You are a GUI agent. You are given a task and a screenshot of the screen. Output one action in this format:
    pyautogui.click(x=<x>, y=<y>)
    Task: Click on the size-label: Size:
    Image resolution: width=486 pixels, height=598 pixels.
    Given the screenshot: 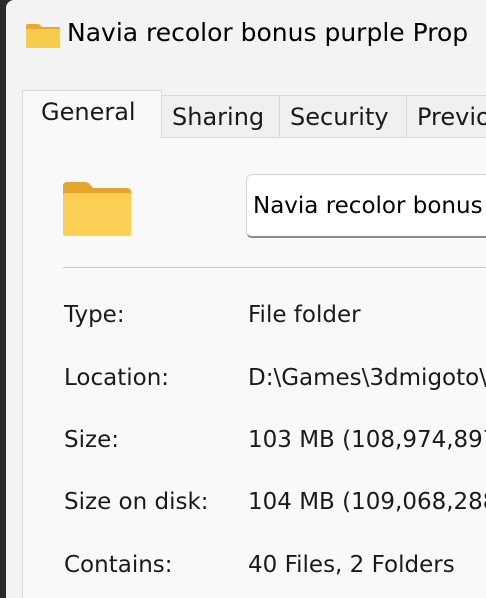 What is the action you would take?
    pyautogui.click(x=91, y=440)
    